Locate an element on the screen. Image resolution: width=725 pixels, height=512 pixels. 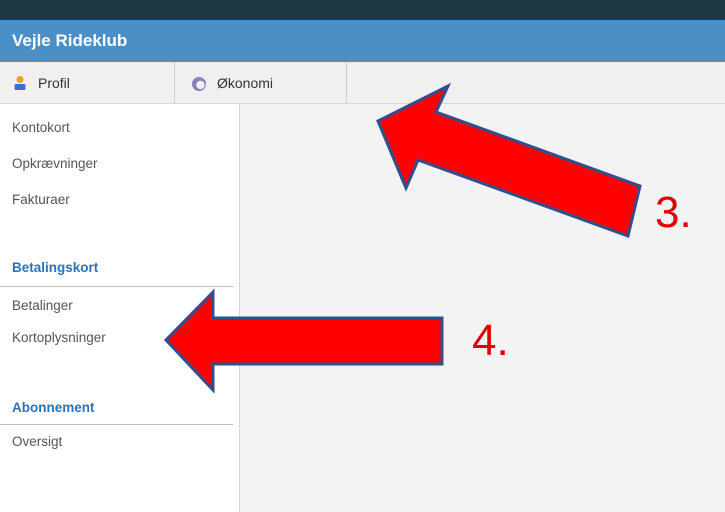
user-icon is located at coordinates (20, 83).